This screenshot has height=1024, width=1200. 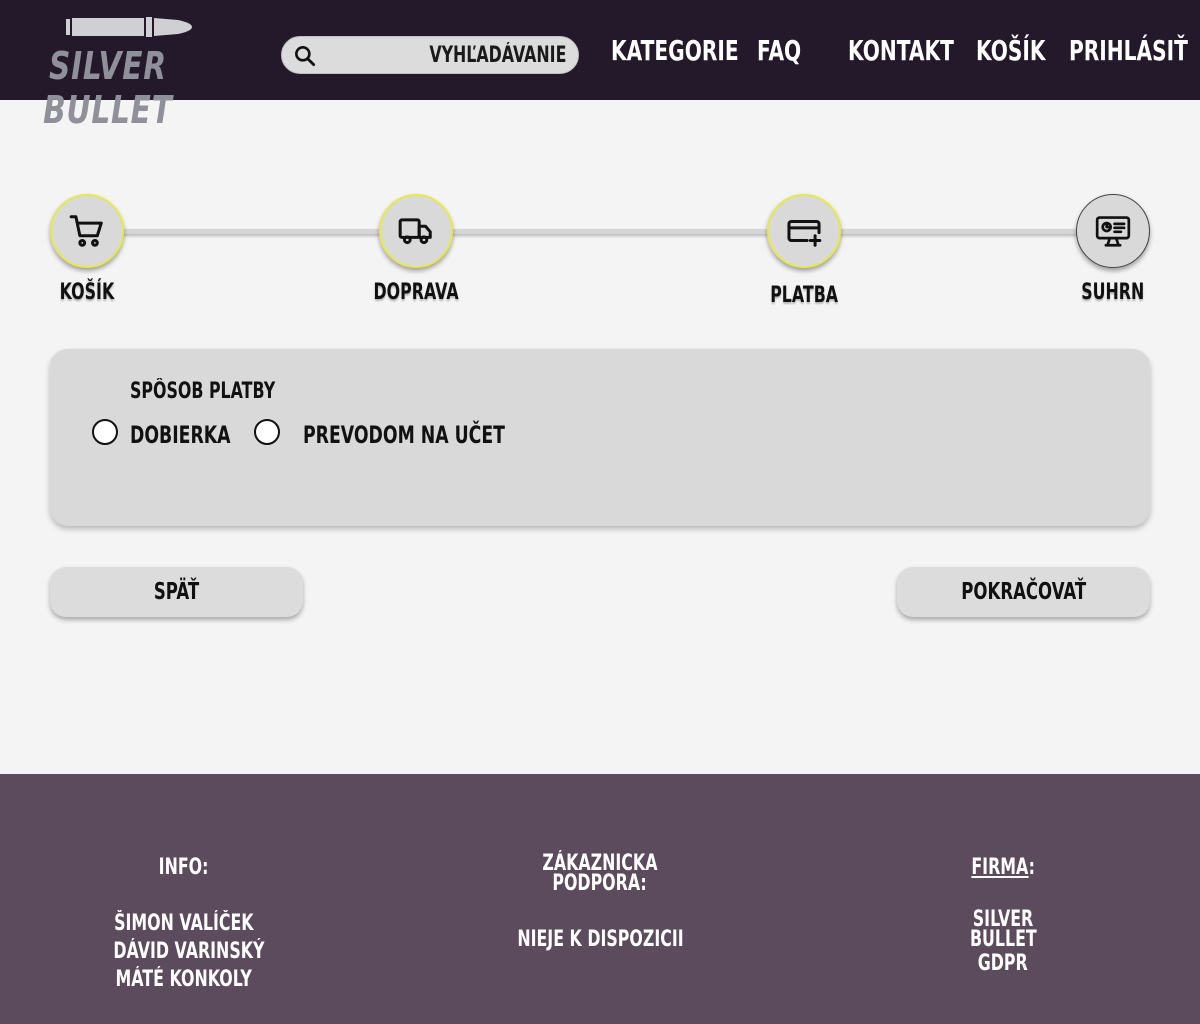 I want to click on radio-label-prevod: PREVODOM NA UČET, so click(x=443, y=435).